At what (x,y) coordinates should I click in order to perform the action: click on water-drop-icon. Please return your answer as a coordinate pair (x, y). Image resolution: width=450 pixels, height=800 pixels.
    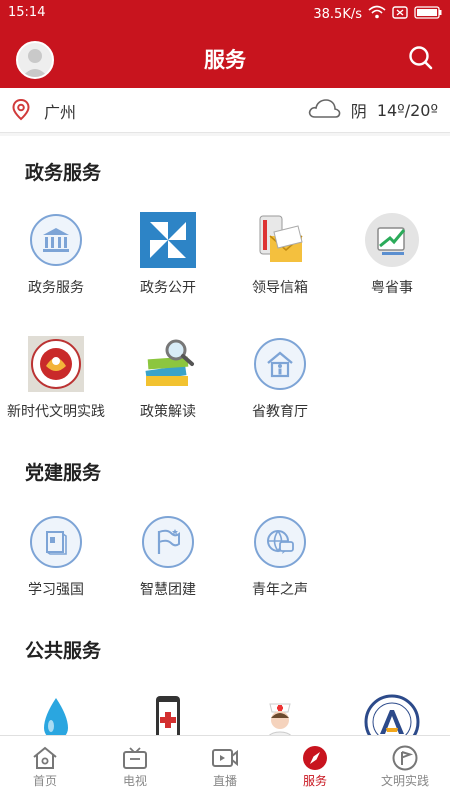
    Looking at the image, I should click on (56, 715).